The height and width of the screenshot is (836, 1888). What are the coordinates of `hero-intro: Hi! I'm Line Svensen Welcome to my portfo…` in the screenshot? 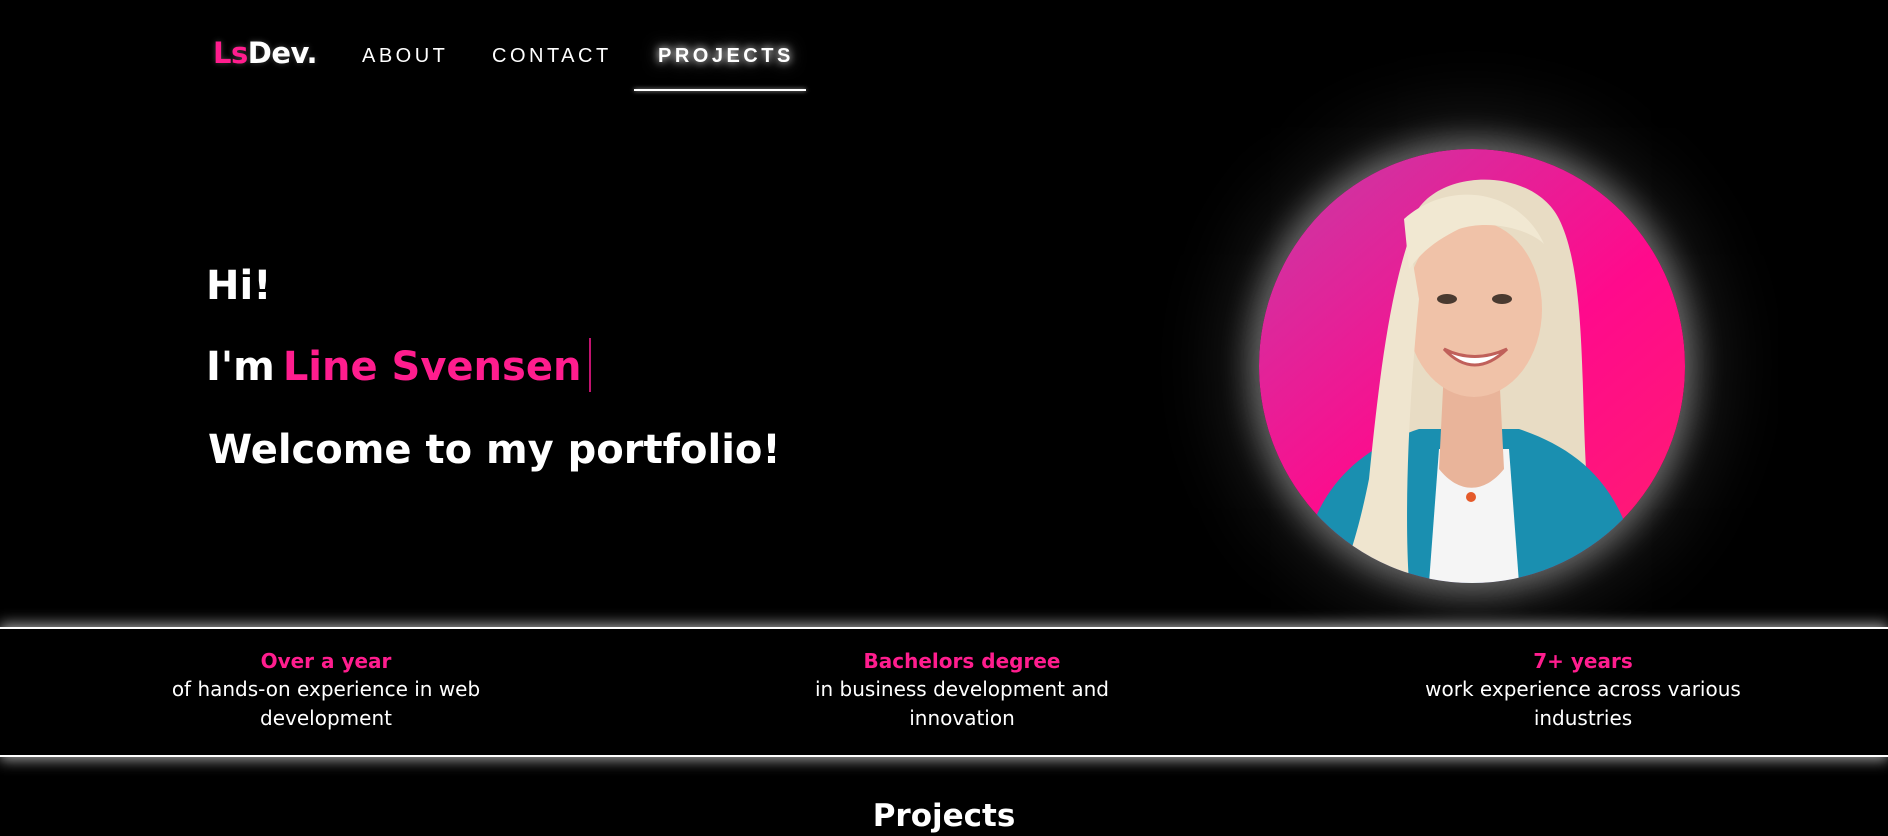 It's located at (493, 365).